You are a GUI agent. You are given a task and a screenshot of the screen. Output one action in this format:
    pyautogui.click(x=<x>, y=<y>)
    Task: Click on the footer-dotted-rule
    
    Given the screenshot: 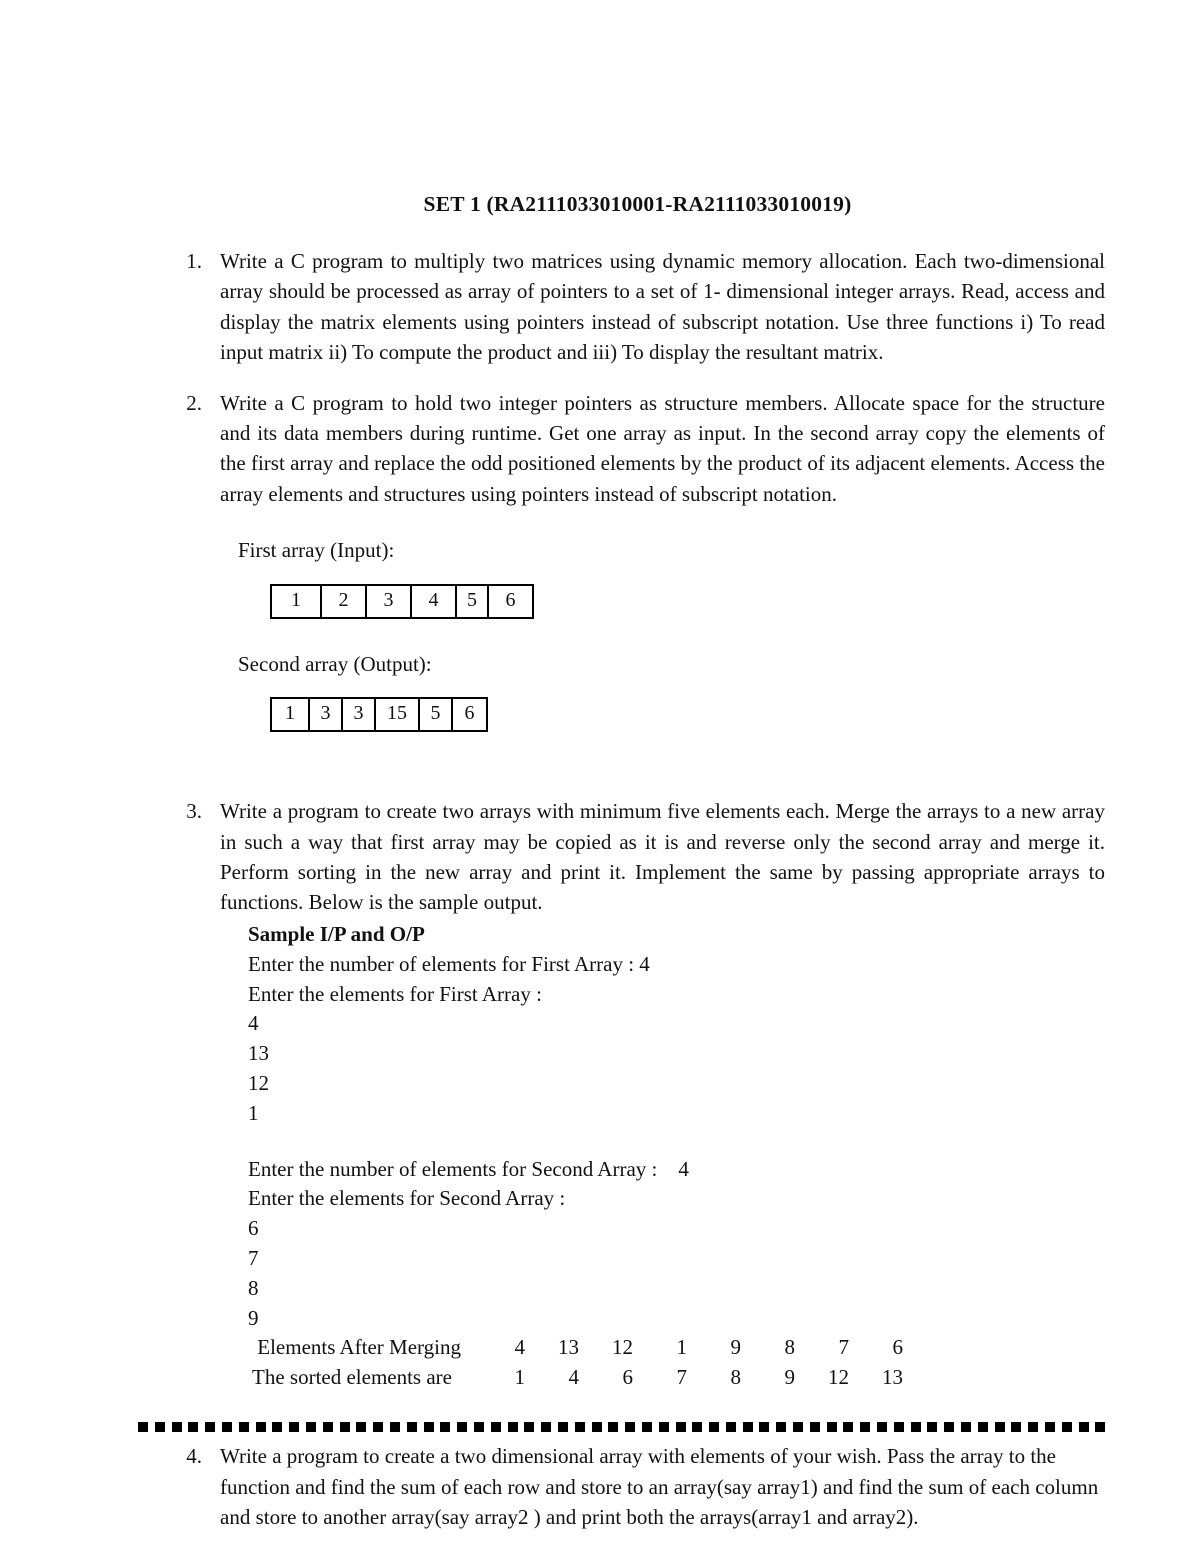 What is the action you would take?
    pyautogui.click(x=622, y=1426)
    